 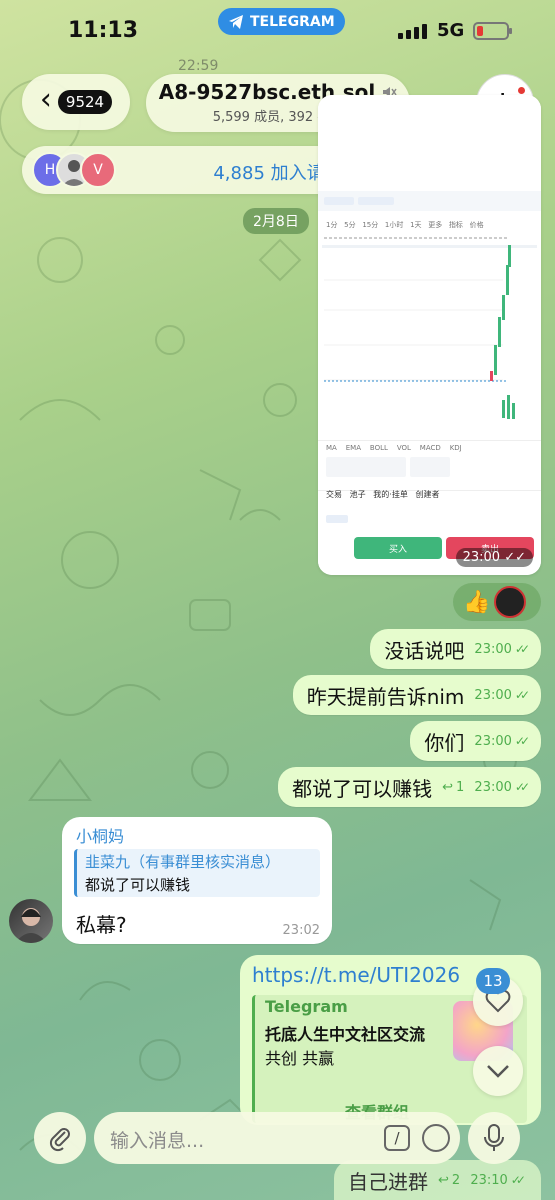 I want to click on reactor-avatar, so click(x=510, y=602).